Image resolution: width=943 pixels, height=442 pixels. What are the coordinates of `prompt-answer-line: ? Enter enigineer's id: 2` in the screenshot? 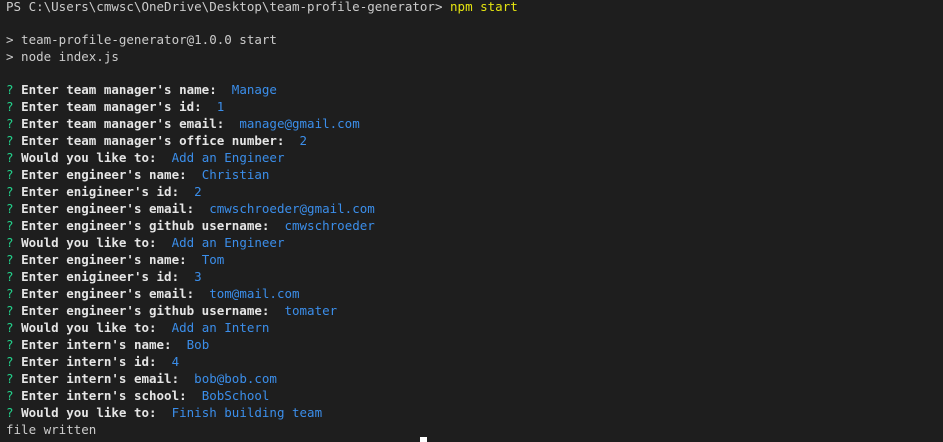 It's located at (474, 191).